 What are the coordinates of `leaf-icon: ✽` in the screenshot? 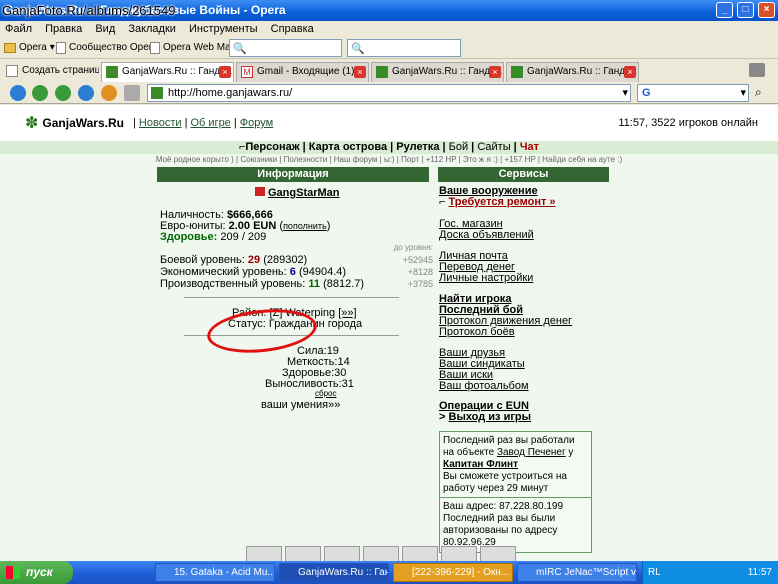 It's located at (32, 123).